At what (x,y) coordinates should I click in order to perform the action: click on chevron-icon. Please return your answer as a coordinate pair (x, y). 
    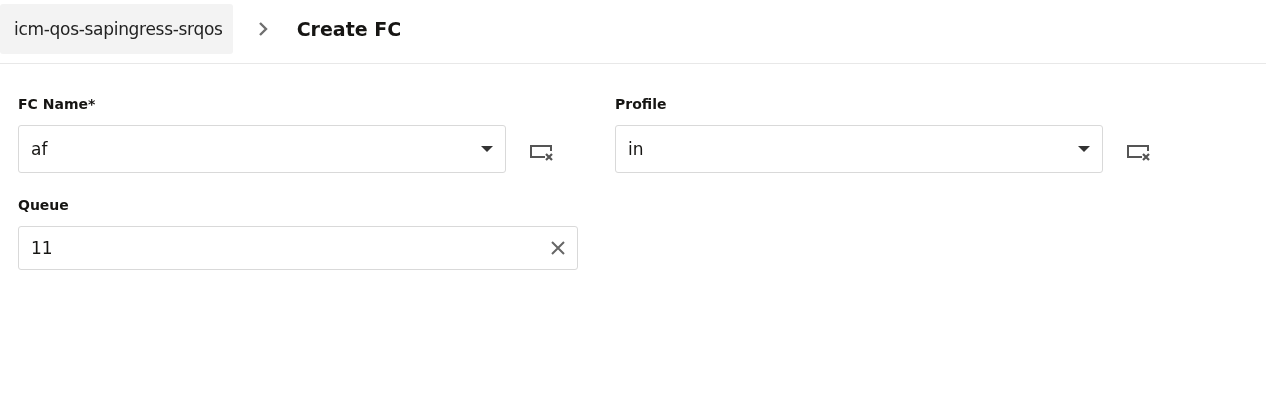
    Looking at the image, I should click on (262, 28).